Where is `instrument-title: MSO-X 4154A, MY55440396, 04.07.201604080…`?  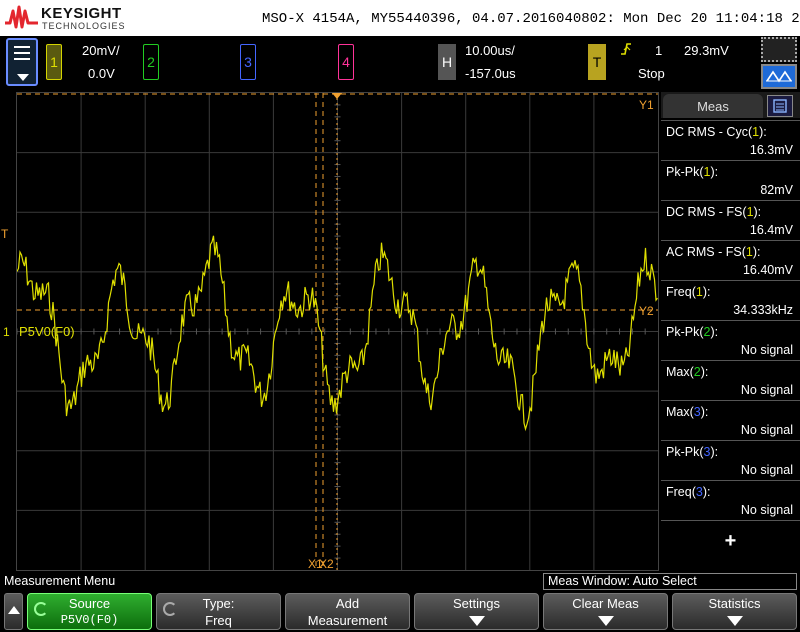
instrument-title: MSO-X 4154A, MY55440396, 04.07.201604080… is located at coordinates (531, 19).